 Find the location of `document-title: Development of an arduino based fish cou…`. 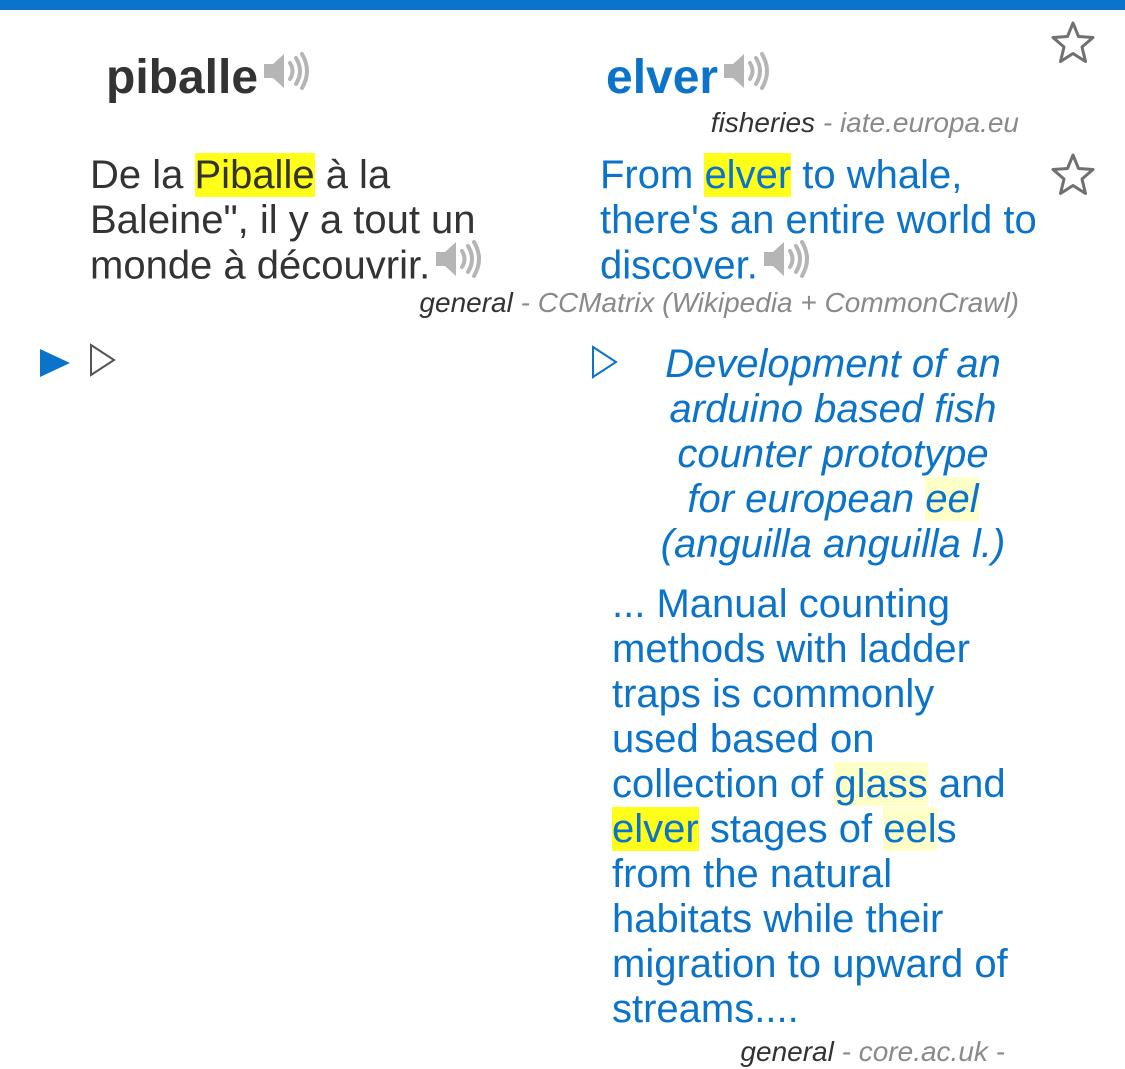

document-title: Development of an arduino based fish cou… is located at coordinates (833, 454).